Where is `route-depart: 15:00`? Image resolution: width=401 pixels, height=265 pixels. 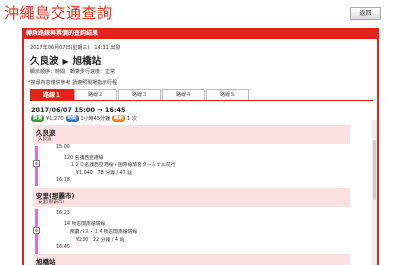
route-depart: 15:00 is located at coordinates (84, 110).